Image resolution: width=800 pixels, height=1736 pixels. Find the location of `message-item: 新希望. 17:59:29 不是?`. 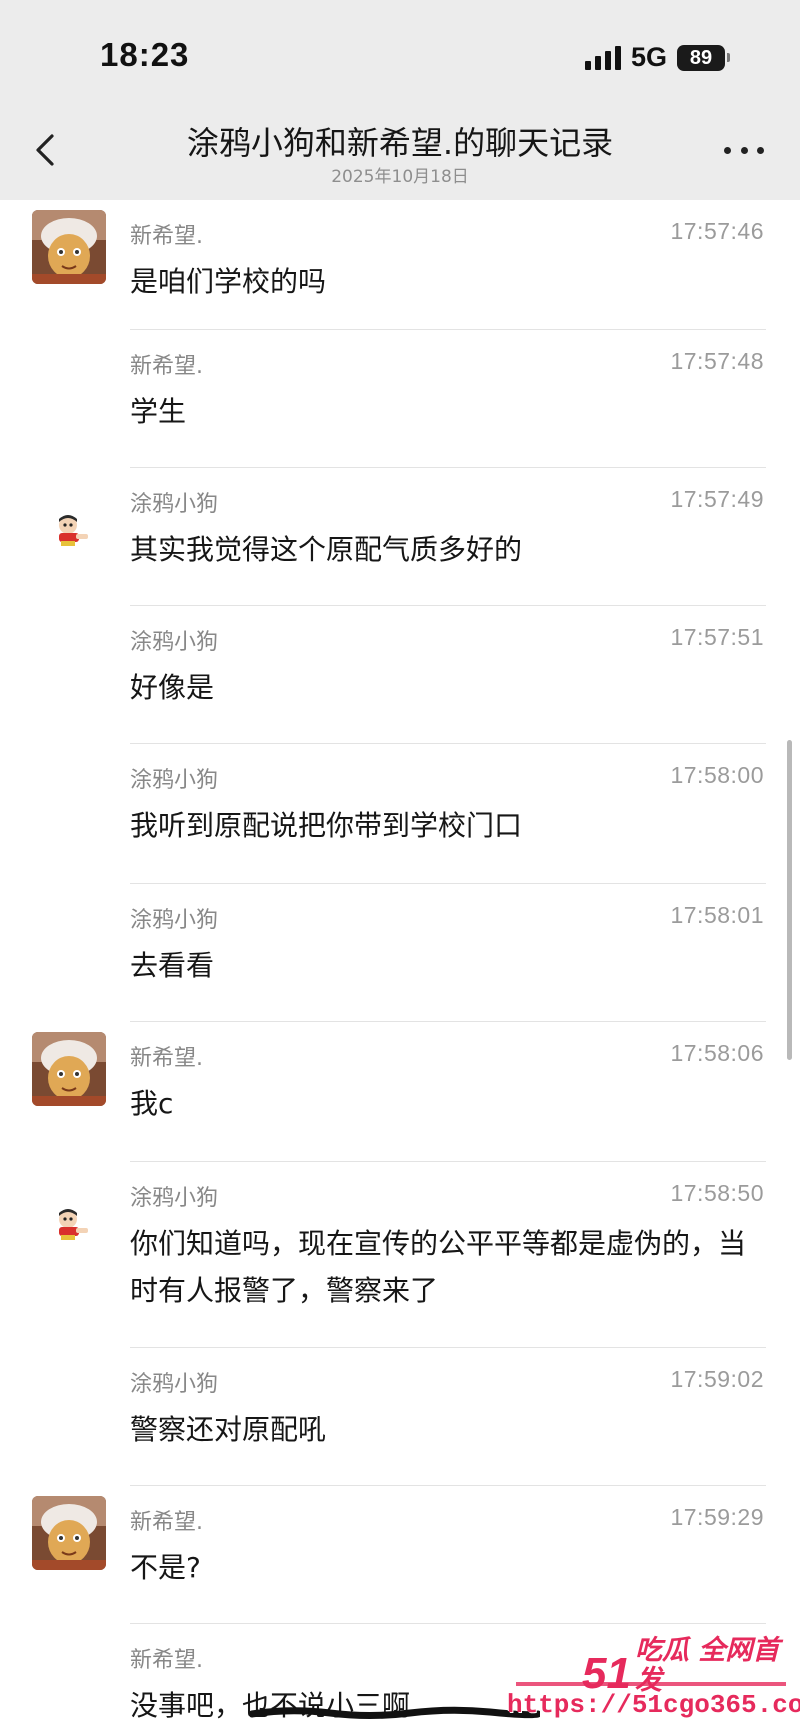

message-item: 新希望. 17:59:29 不是? is located at coordinates (400, 1555).